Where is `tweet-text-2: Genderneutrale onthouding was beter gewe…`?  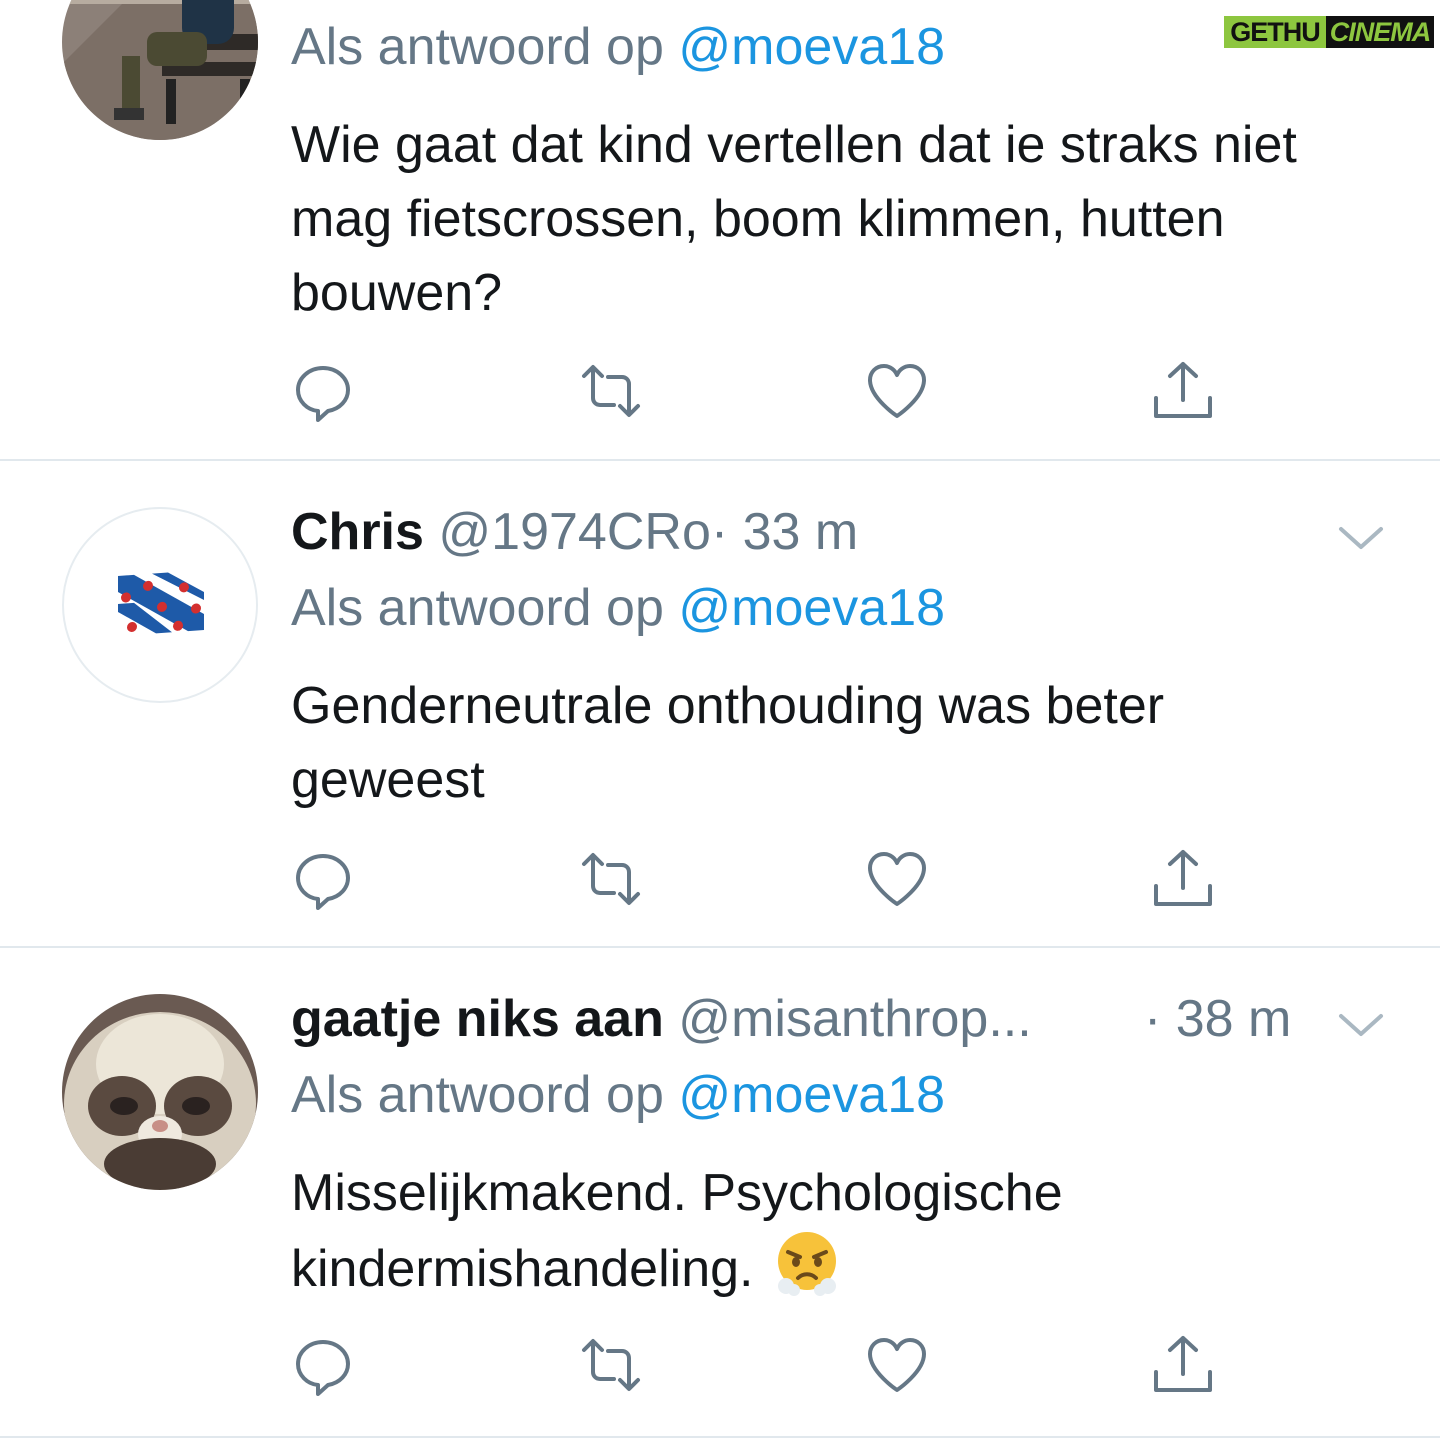
tweet-text-2: Genderneutrale onthouding was beter gewe… is located at coordinates (728, 743).